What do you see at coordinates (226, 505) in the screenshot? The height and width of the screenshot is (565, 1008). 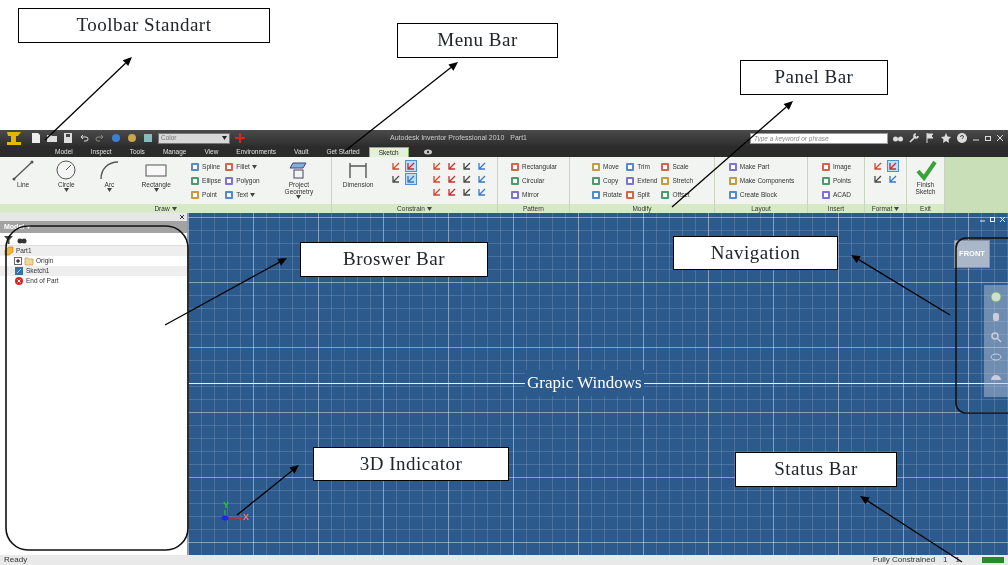 I see `axis-label: Y` at bounding box center [226, 505].